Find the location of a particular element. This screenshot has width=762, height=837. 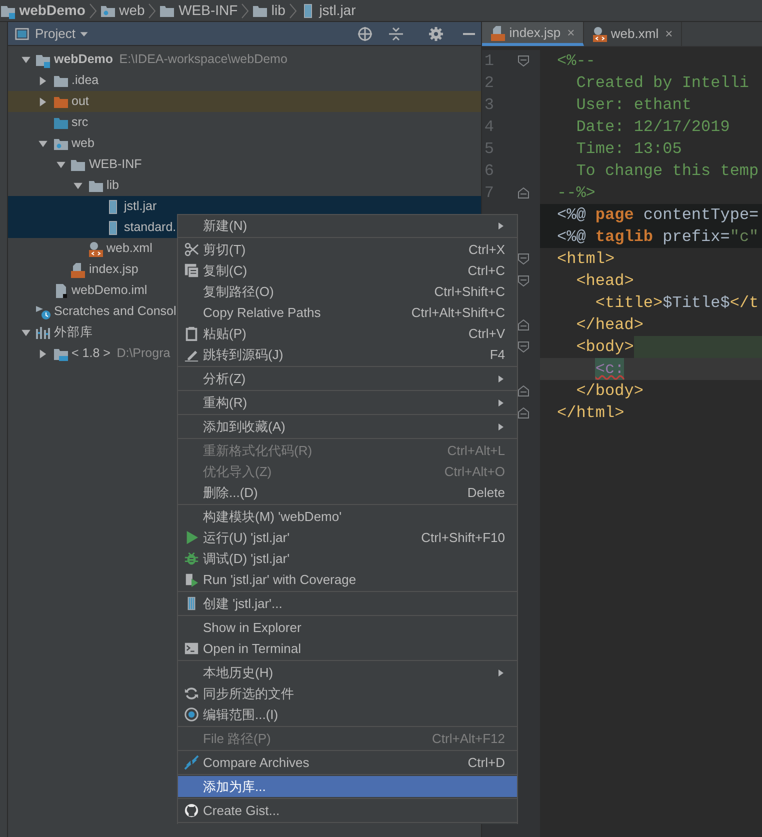

code-line: <%-- is located at coordinates (576, 61).